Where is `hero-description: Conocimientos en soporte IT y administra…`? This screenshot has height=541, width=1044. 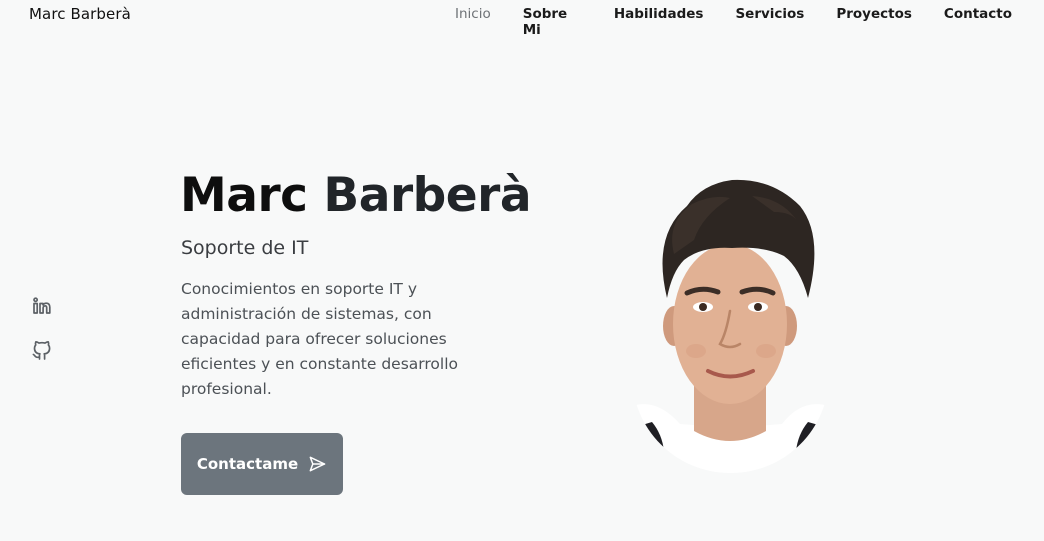
hero-description: Conocimientos en soporte IT y administra… is located at coordinates (319, 339).